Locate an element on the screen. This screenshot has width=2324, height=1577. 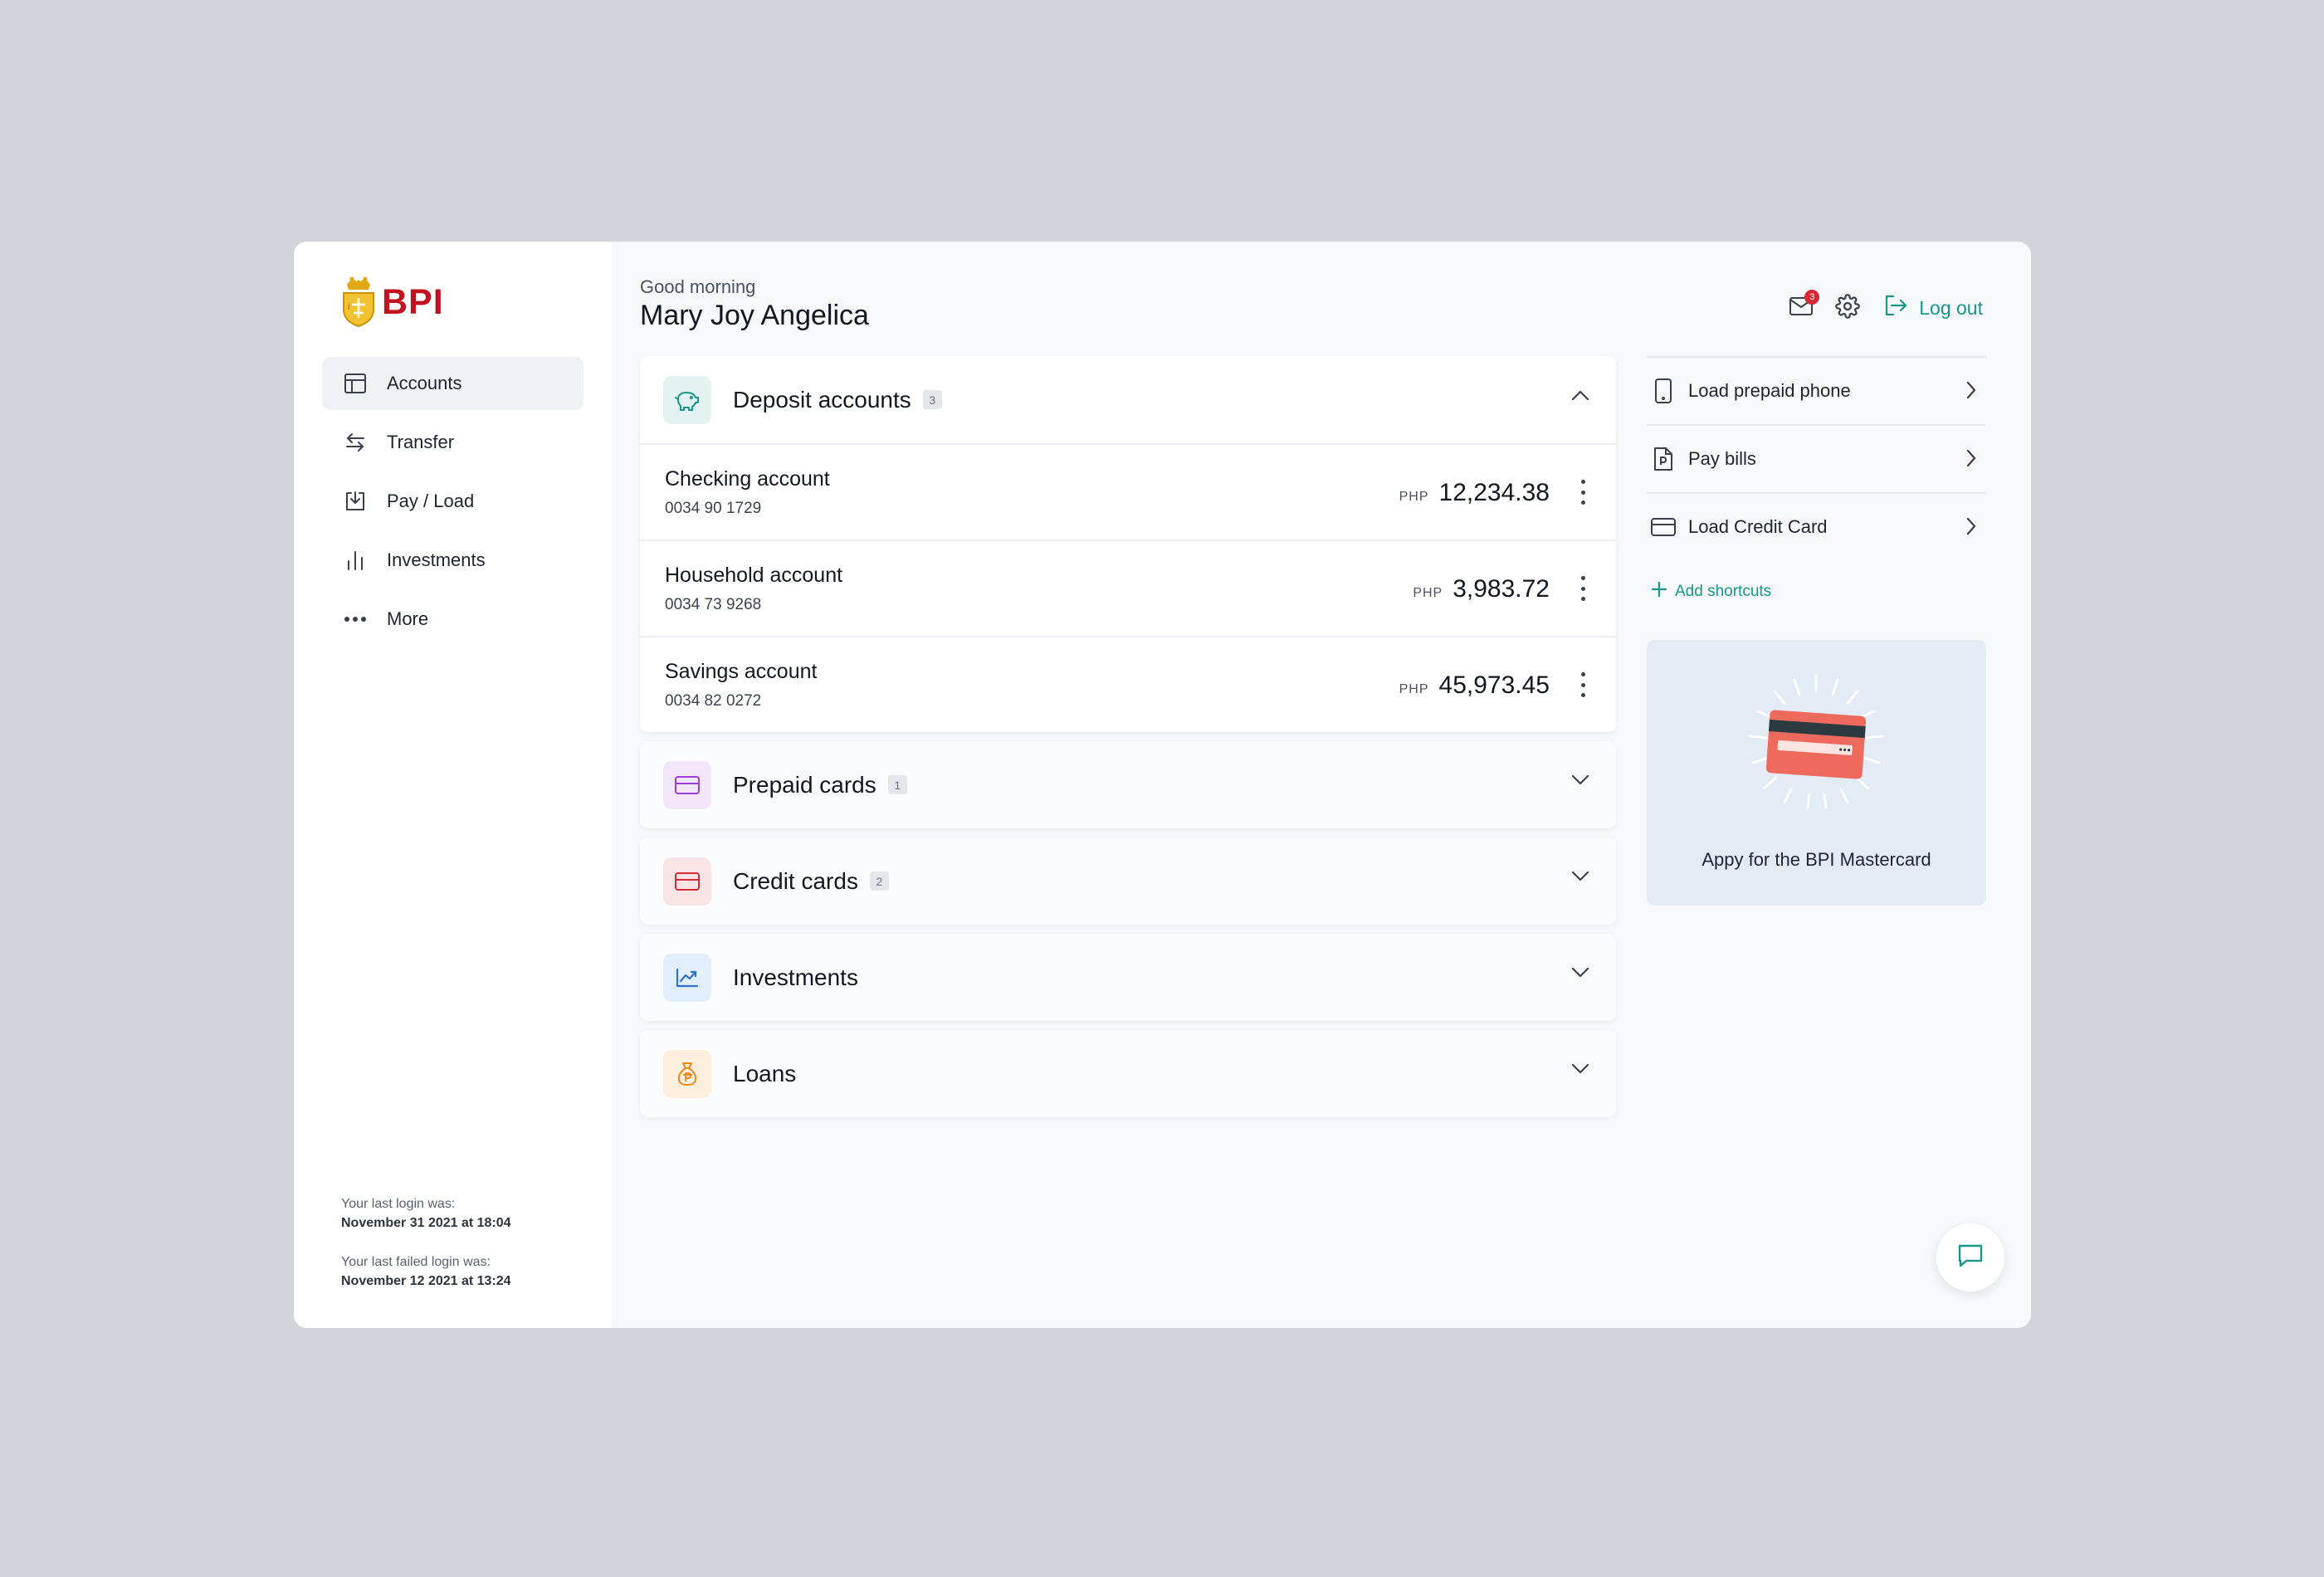
chat-bubble-icon is located at coordinates (1970, 1257).